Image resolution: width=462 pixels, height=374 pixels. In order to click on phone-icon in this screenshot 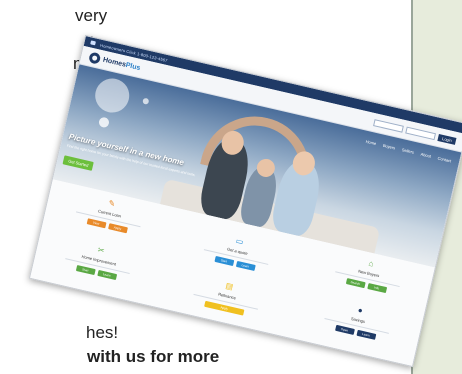, I will do `click(93, 43)`.